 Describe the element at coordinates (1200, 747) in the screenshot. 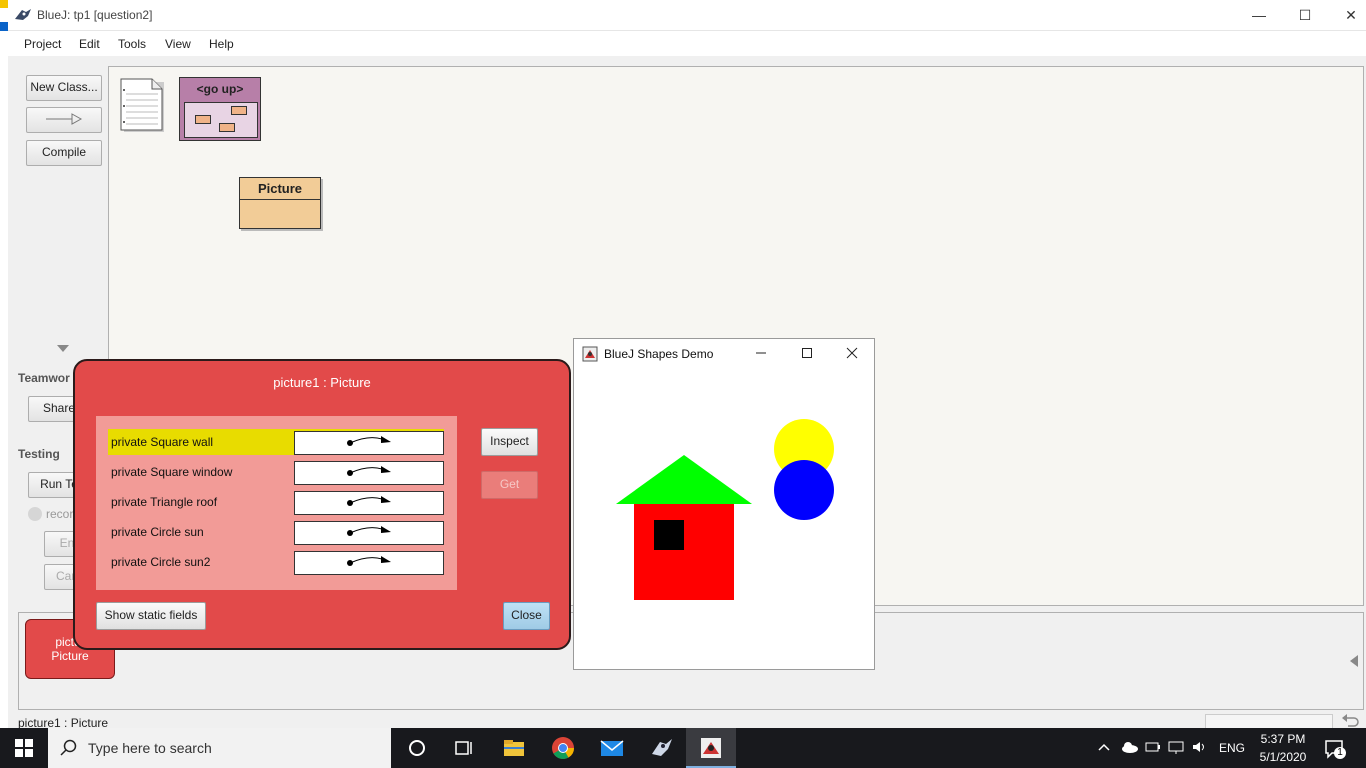

I see `volume-icon` at that location.